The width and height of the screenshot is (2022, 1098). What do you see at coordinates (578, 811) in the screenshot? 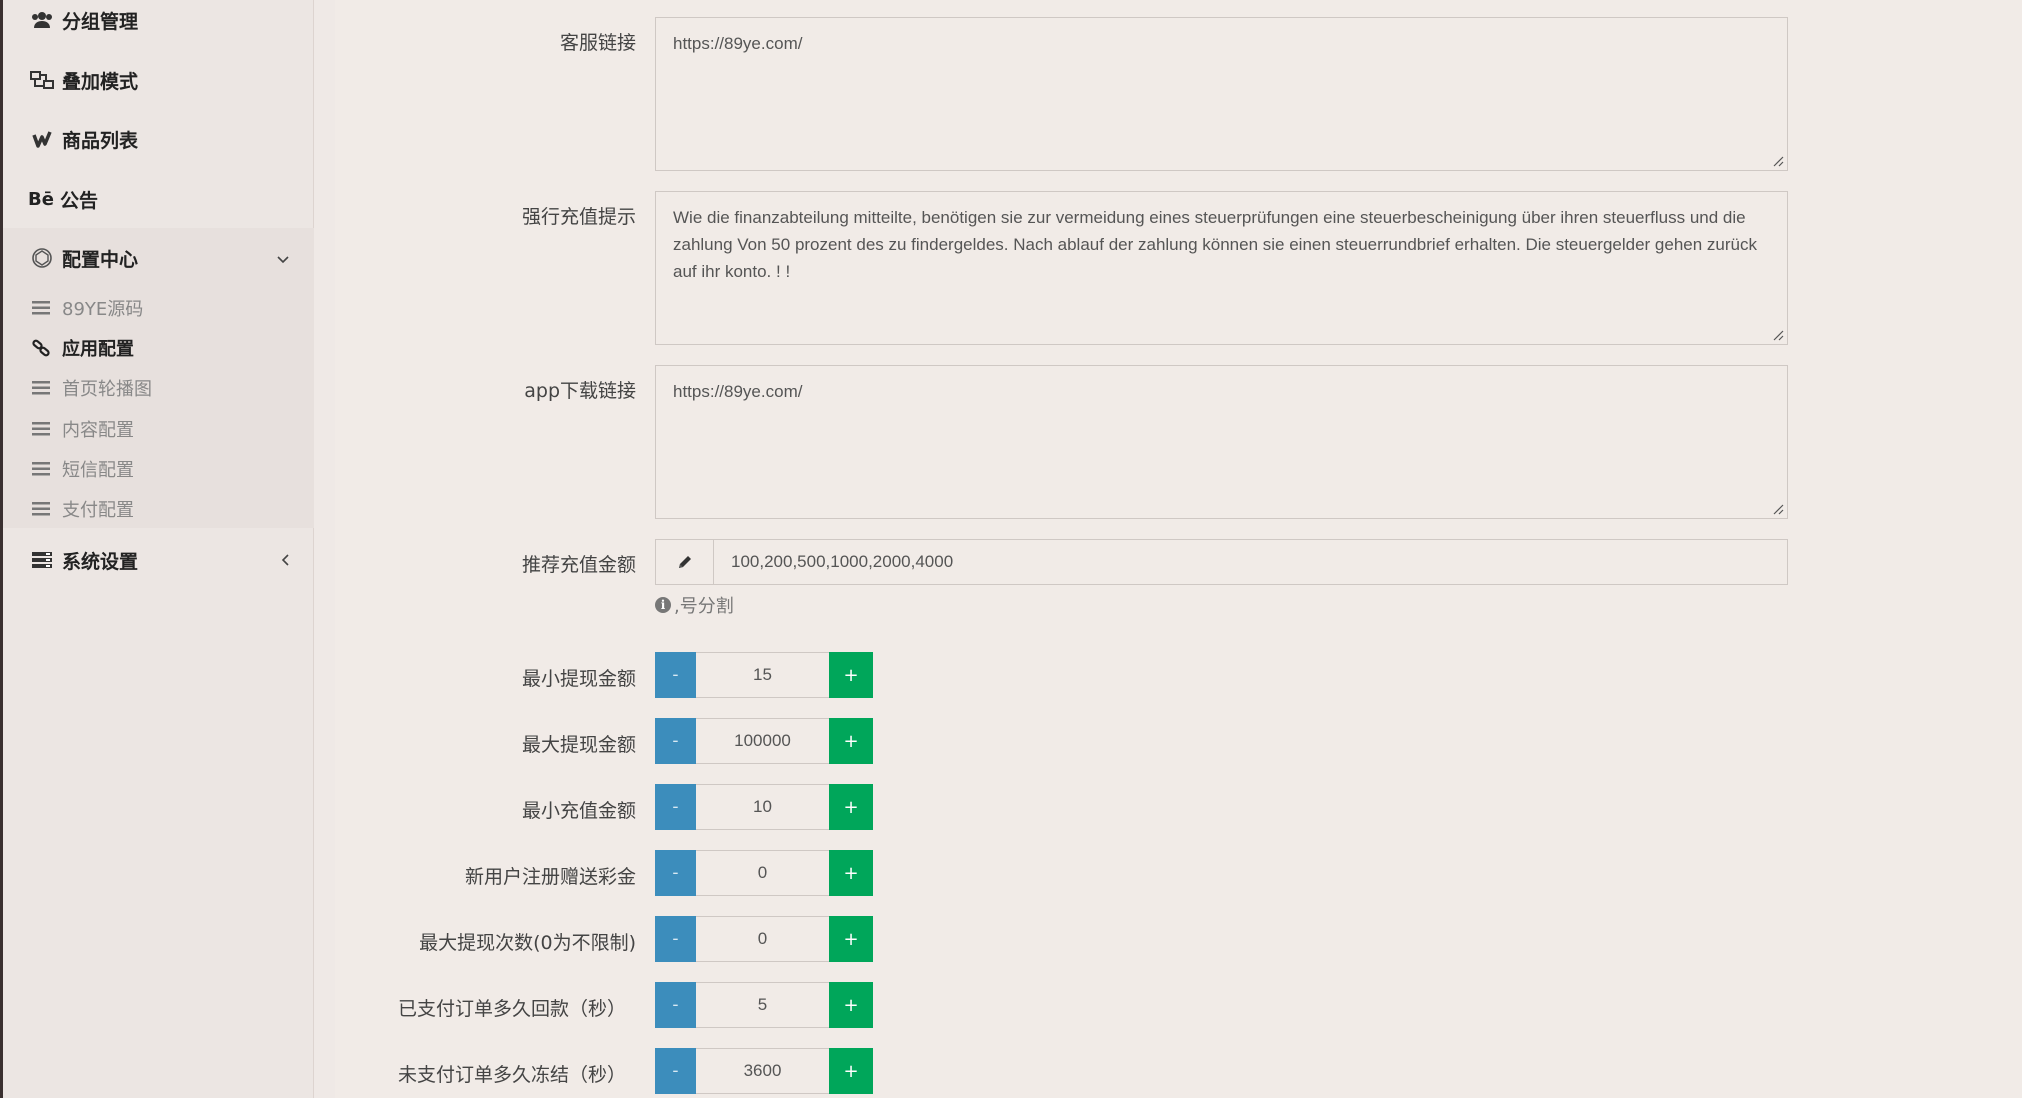
I see `min-recharge-label: 最小充值金额` at bounding box center [578, 811].